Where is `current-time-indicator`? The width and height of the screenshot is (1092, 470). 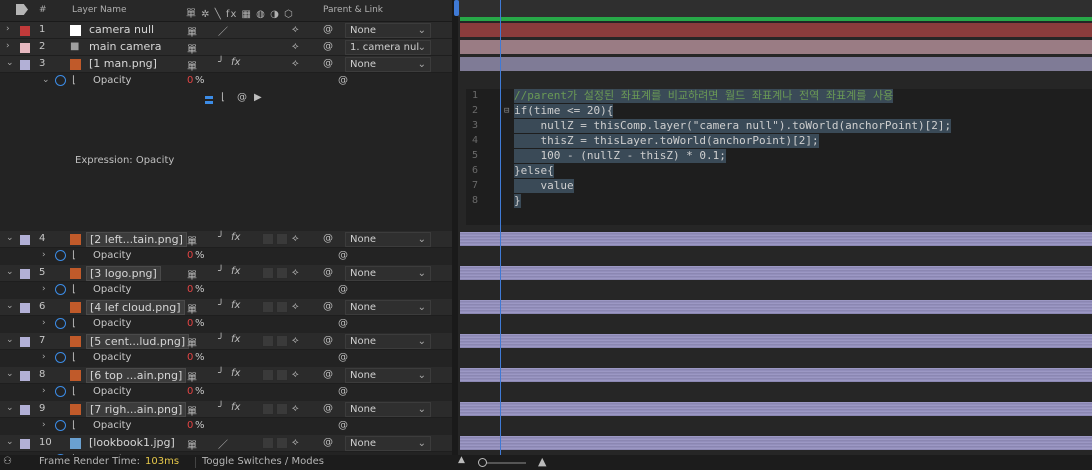 current-time-indicator is located at coordinates (500, 227).